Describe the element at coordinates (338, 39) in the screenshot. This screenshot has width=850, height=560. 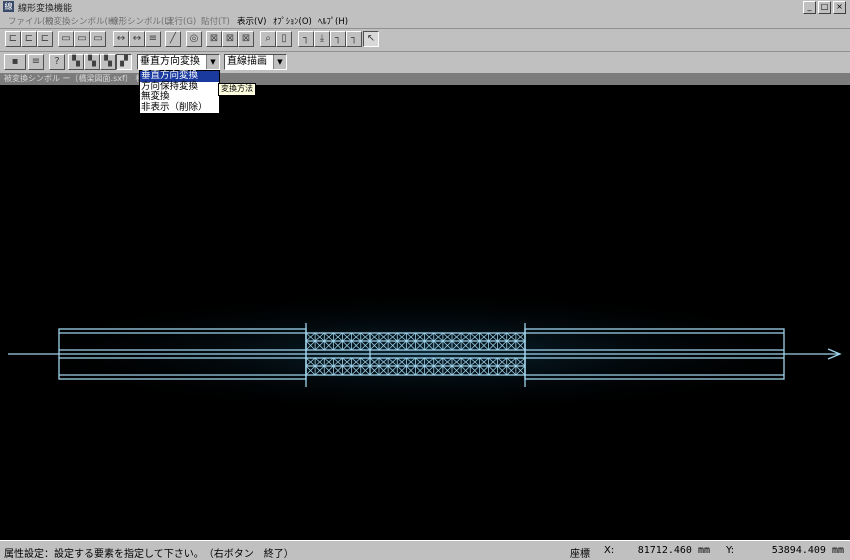
I see `line-tool-3-button: ┐` at that location.